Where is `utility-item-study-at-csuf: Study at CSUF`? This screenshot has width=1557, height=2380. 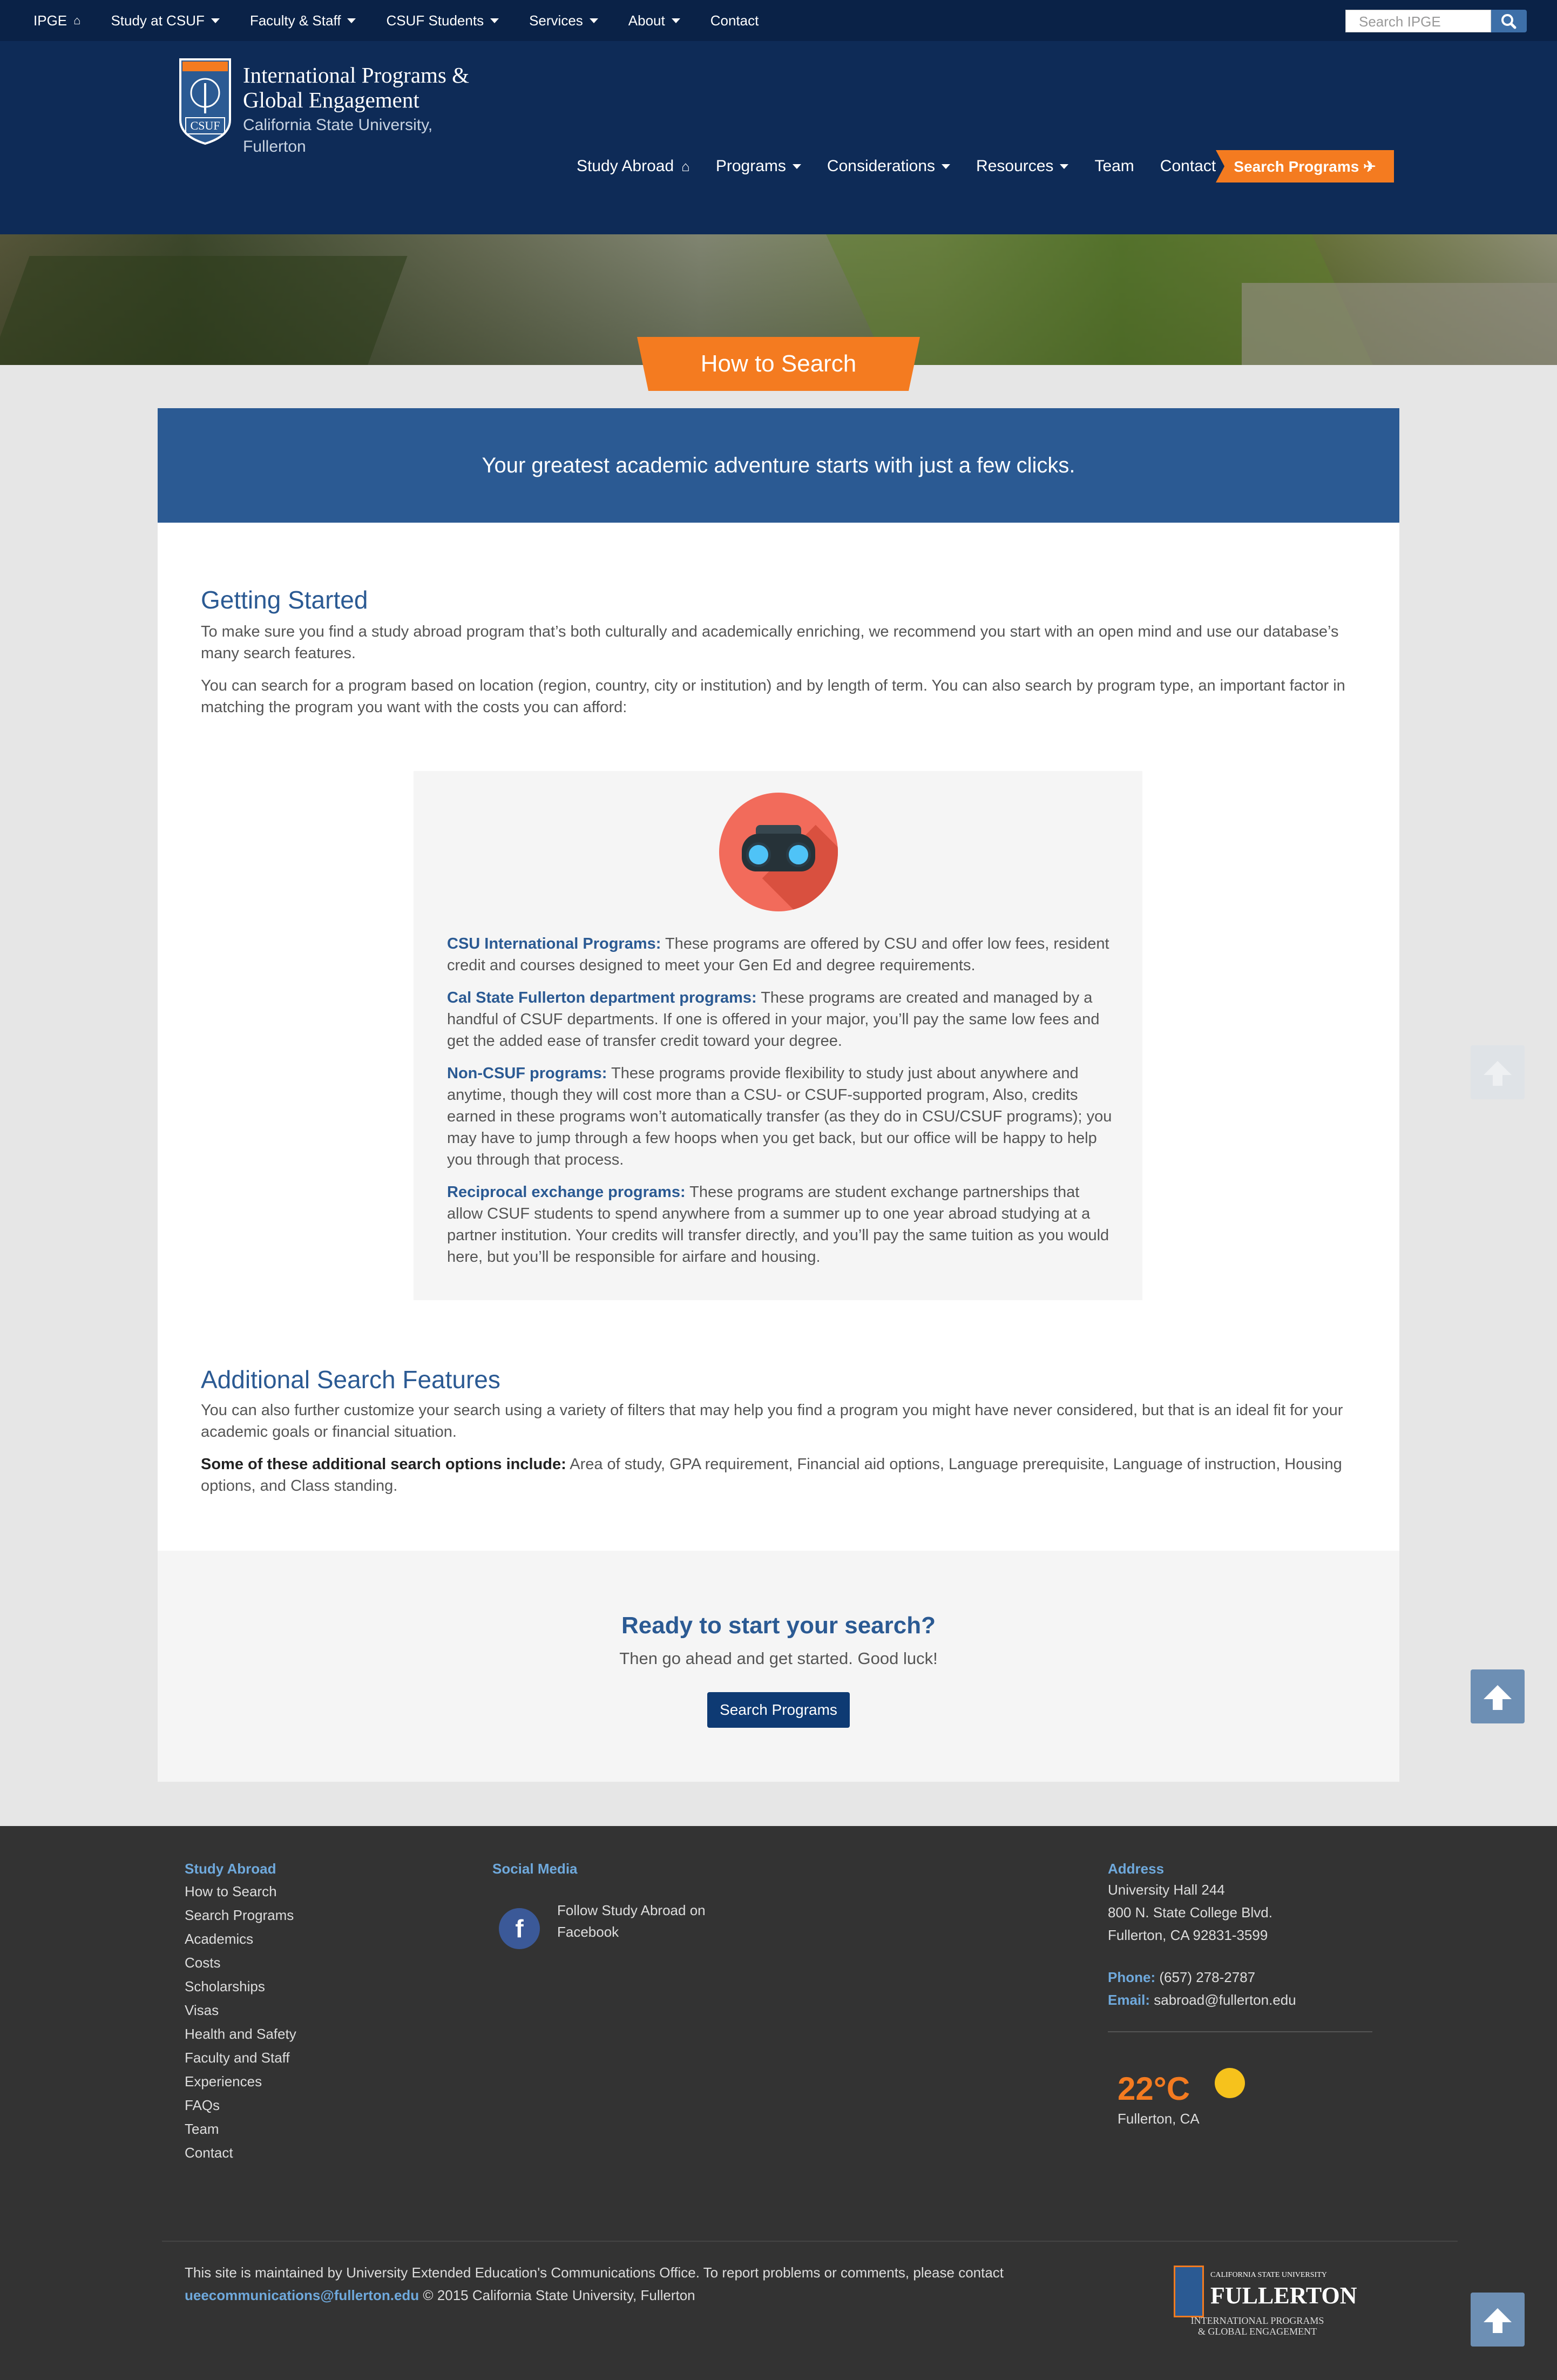
utility-item-study-at-csuf: Study at CSUF is located at coordinates (165, 20).